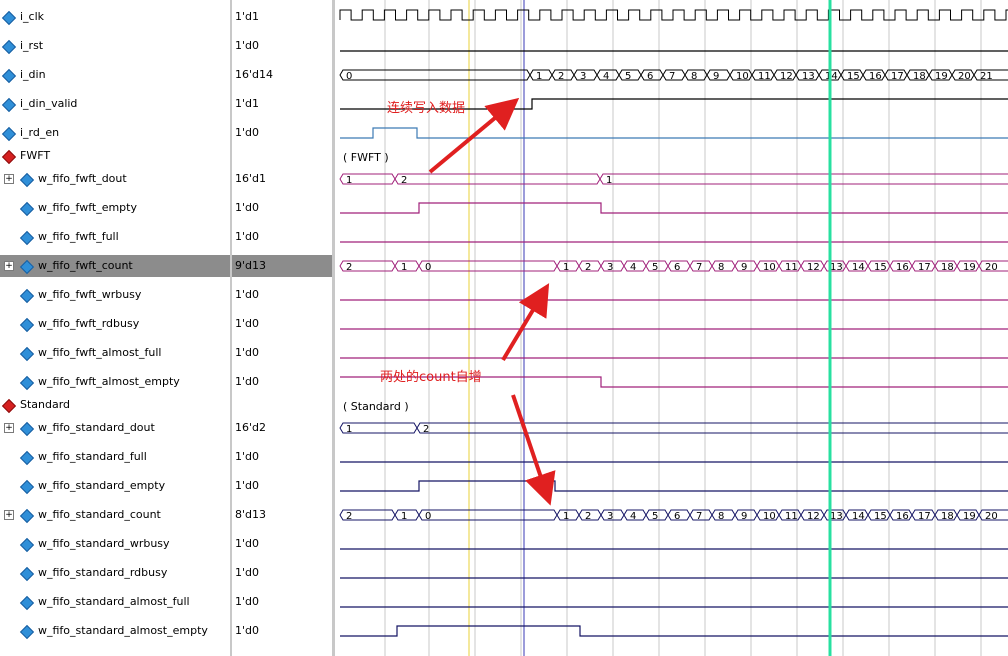  I want to click on signal-row-w_fifo_fwft_wrbusy: w_fifo_fwft_wrbusy, so click(115, 295).